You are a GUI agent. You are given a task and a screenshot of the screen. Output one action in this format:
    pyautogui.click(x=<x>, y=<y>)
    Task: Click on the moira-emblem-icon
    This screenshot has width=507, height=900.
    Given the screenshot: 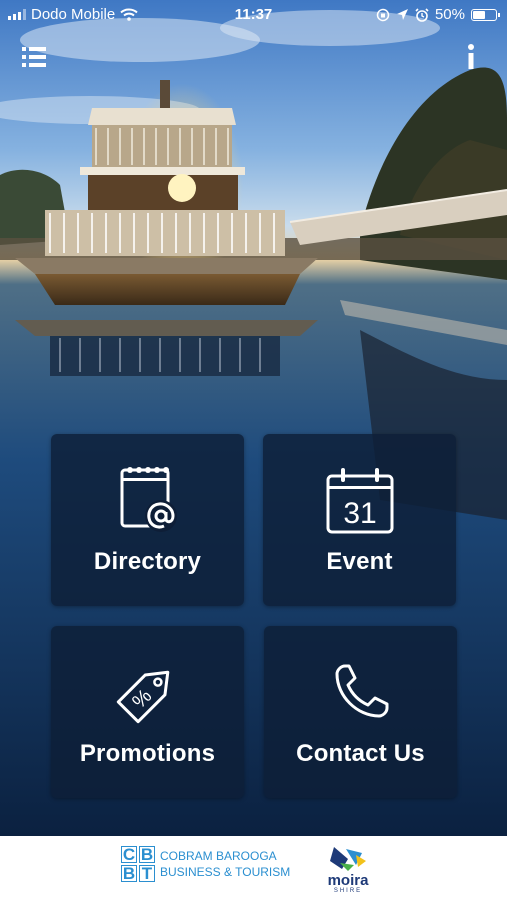 What is the action you would take?
    pyautogui.click(x=348, y=859)
    